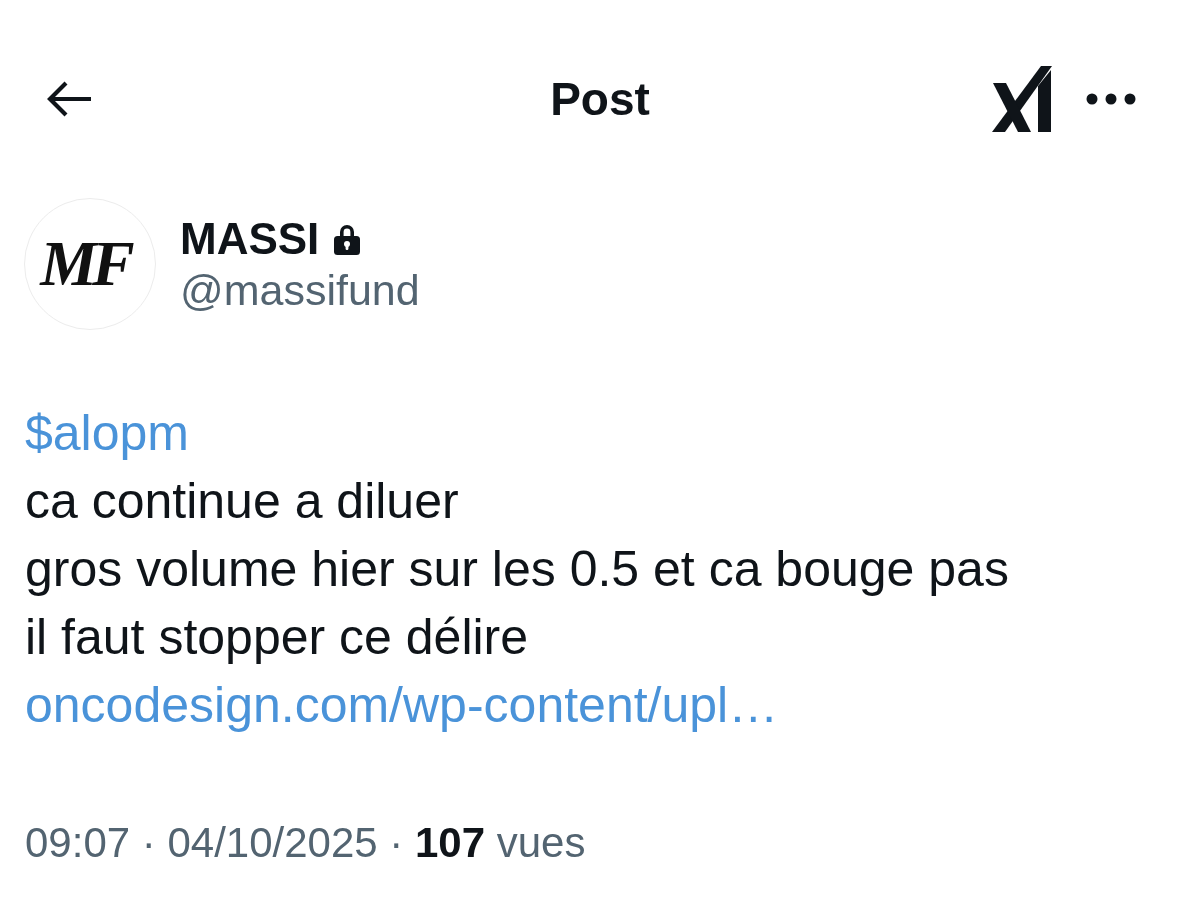  What do you see at coordinates (250, 238) in the screenshot?
I see `author-name: MASSI` at bounding box center [250, 238].